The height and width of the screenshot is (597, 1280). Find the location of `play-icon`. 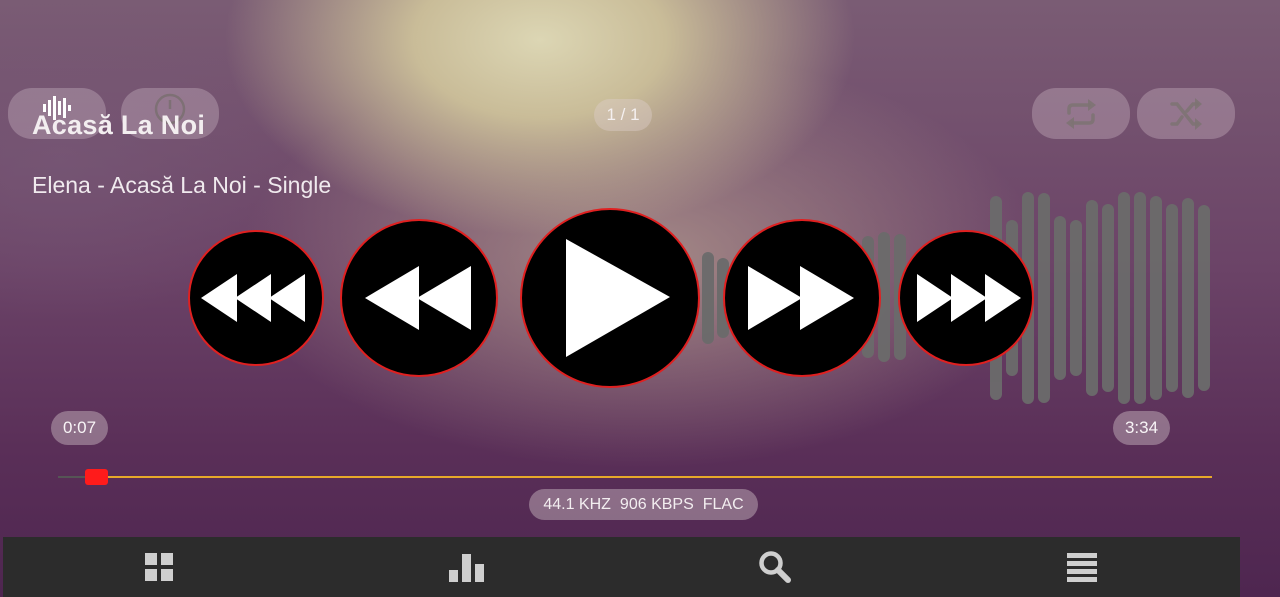

play-icon is located at coordinates (618, 298).